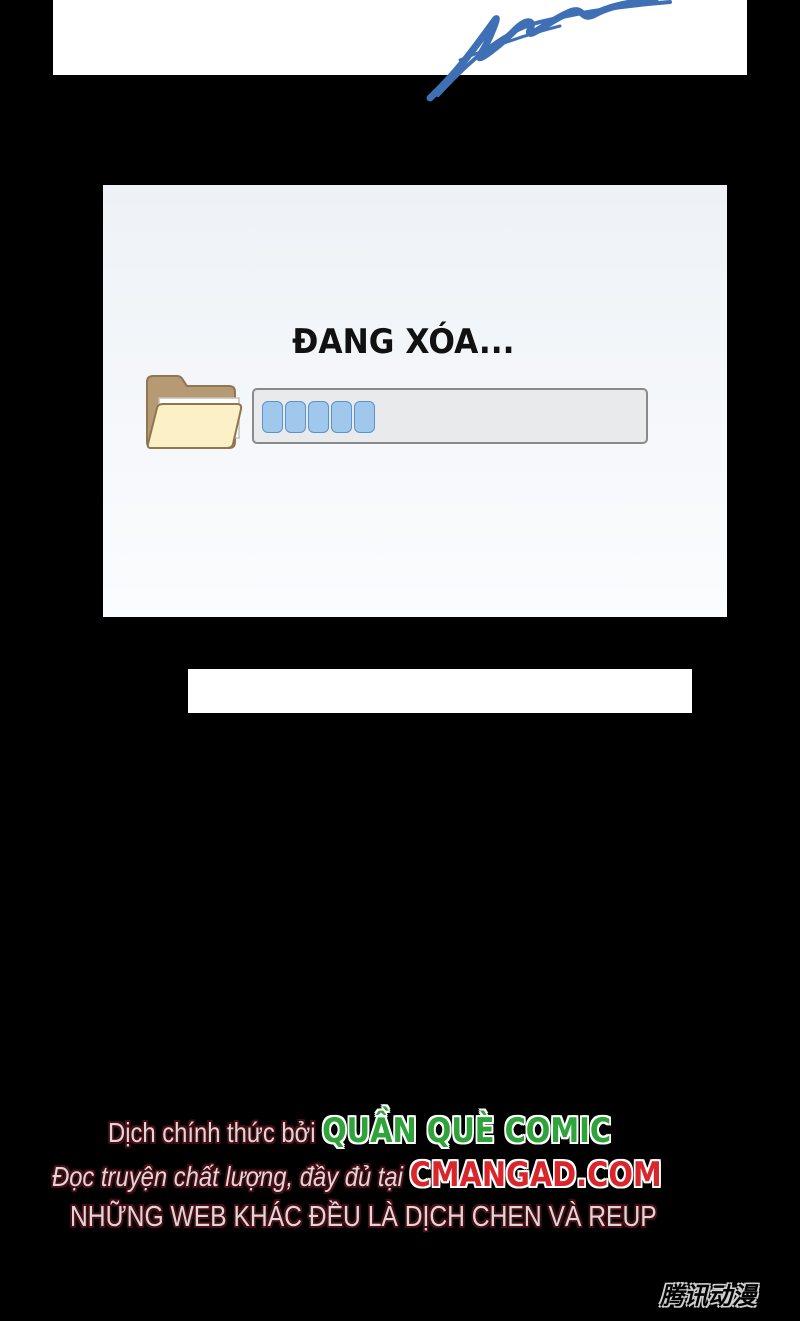 This screenshot has width=800, height=1321. Describe the element at coordinates (440, 691) in the screenshot. I see `caption-bar` at that location.